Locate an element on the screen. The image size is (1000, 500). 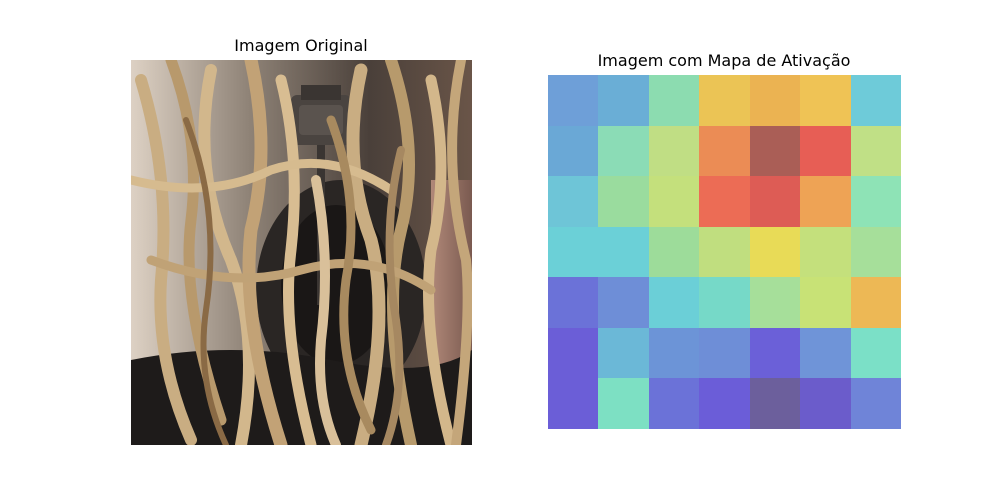
heatmap-cell-r4-c0 is located at coordinates (573, 302).